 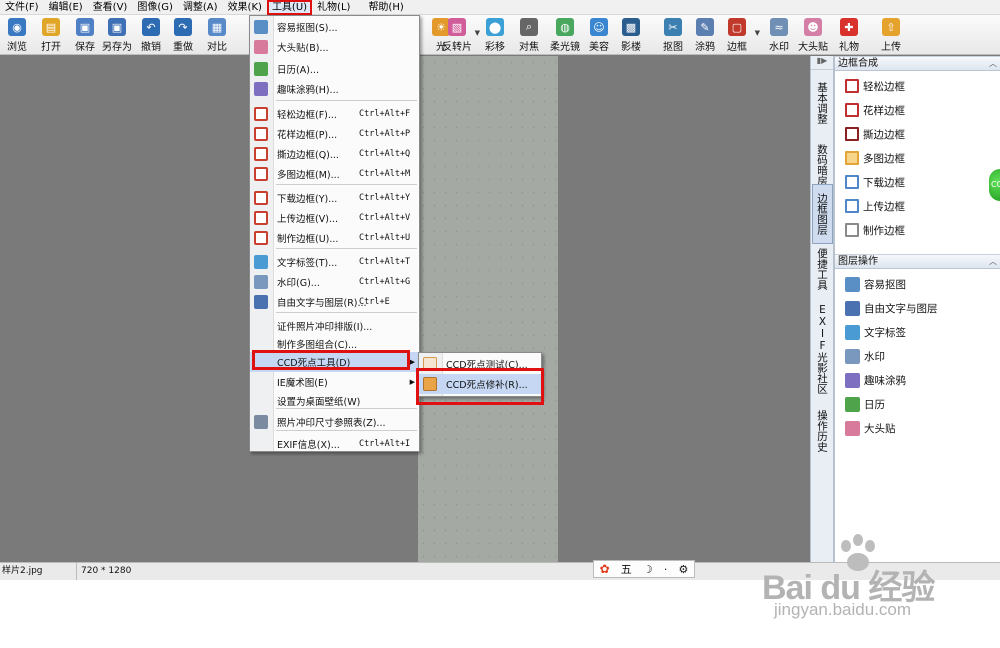 I want to click on tools-menu-item: CCD死点工具(D) ▶, so click(x=334, y=362).